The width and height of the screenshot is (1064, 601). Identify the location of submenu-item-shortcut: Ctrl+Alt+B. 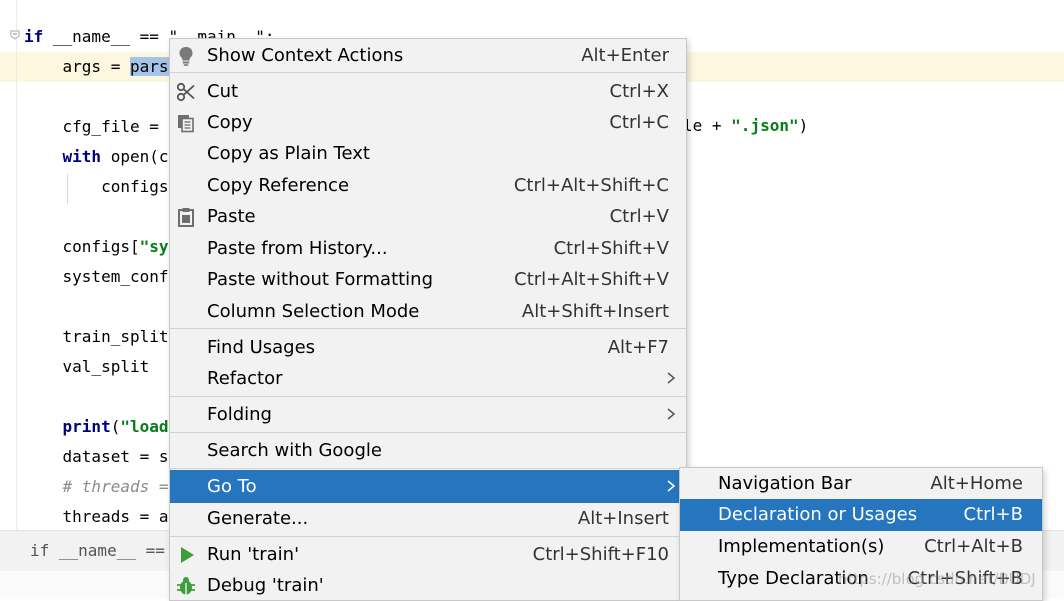
(973, 546).